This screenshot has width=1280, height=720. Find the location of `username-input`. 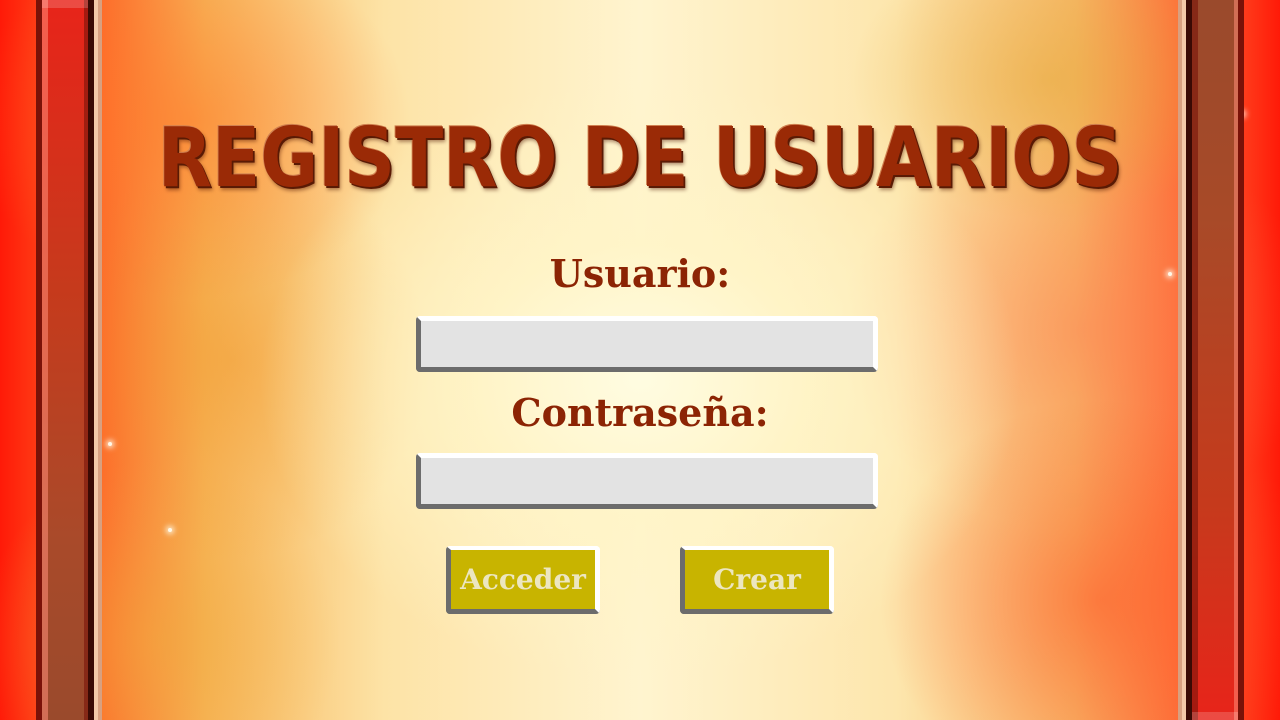

username-input is located at coordinates (647, 344).